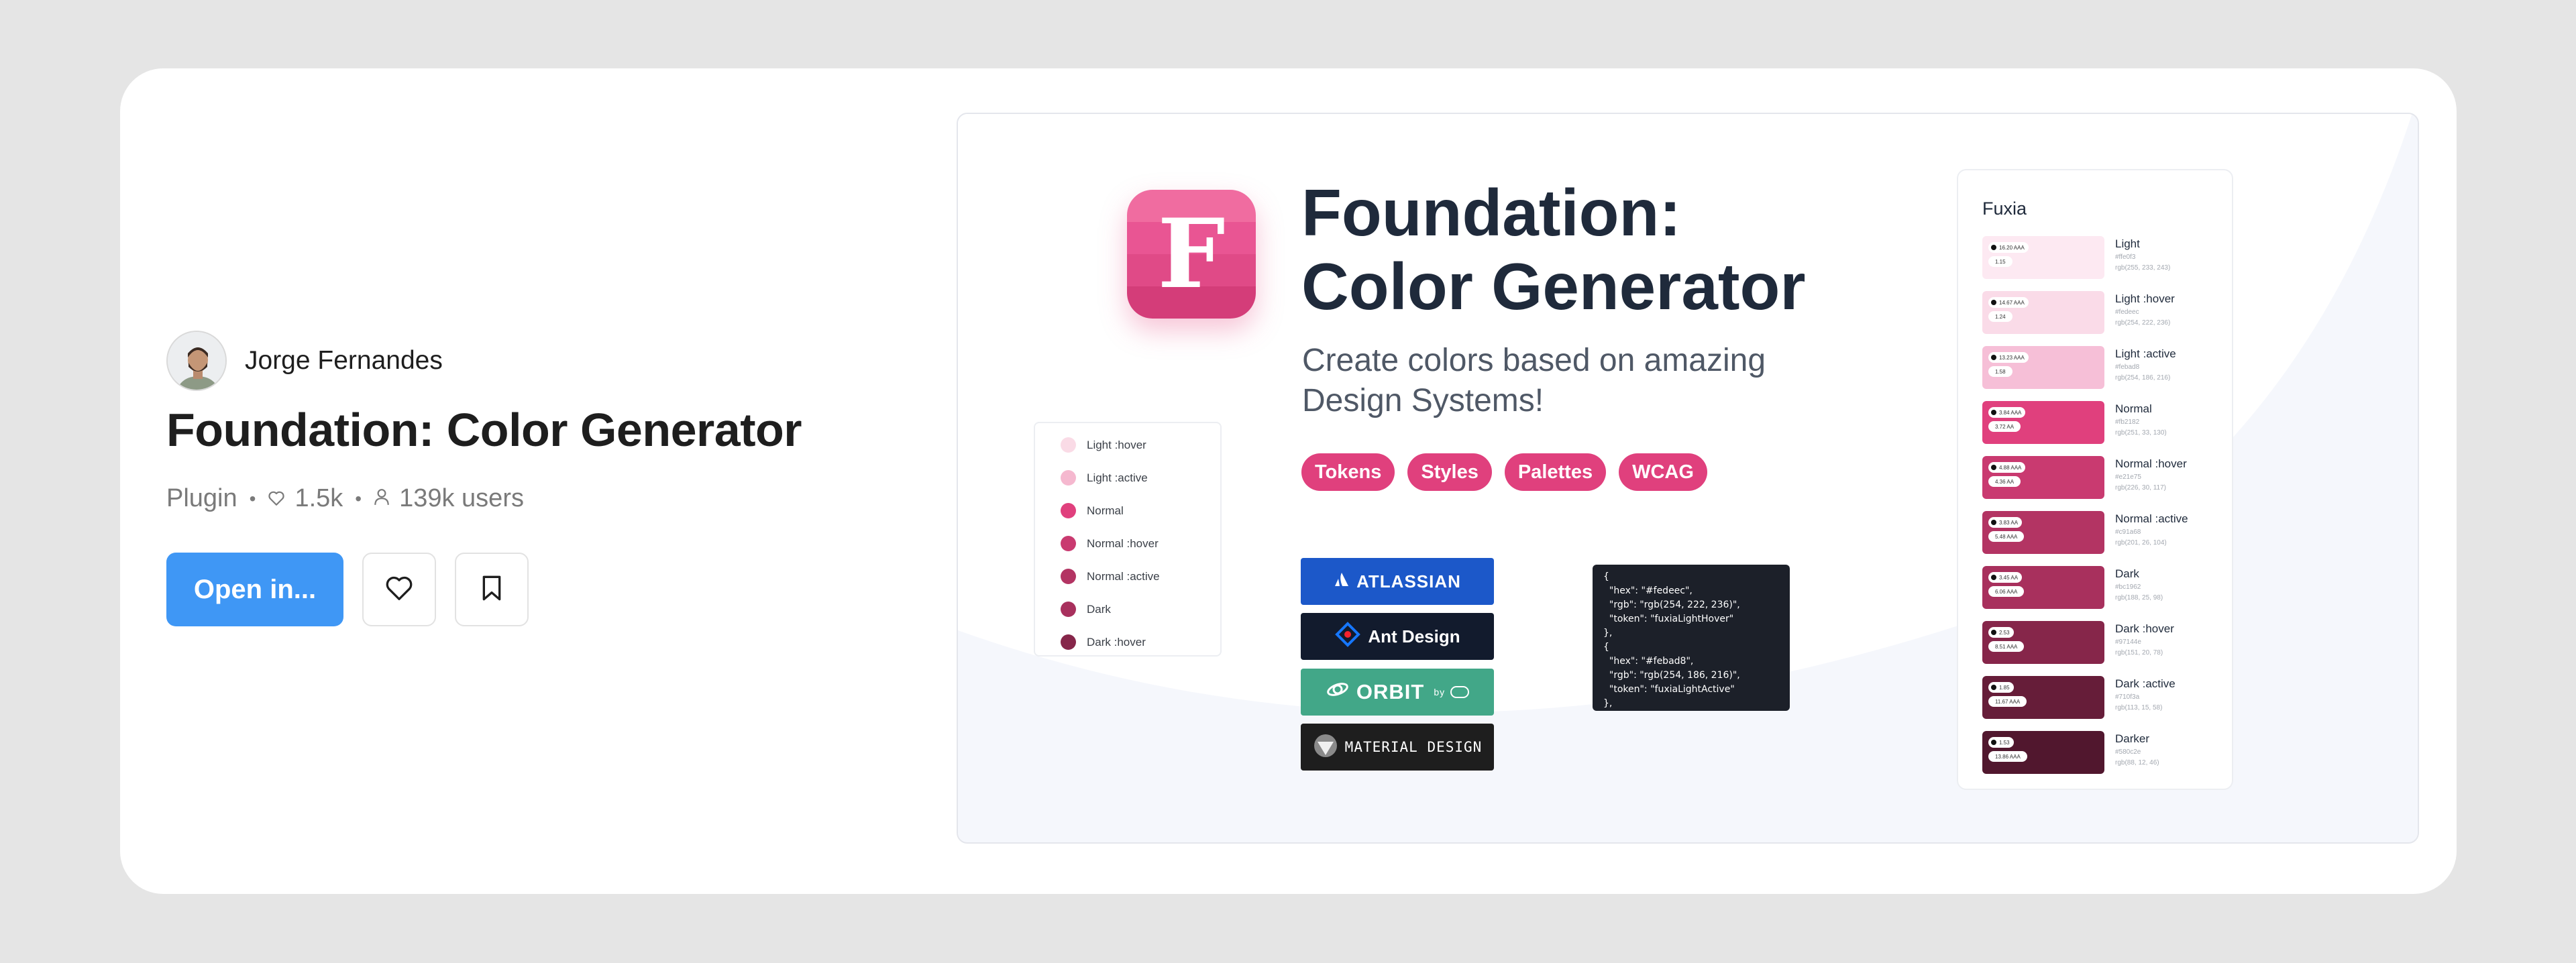  What do you see at coordinates (344, 361) in the screenshot?
I see `author-name: Jorge Fernandes` at bounding box center [344, 361].